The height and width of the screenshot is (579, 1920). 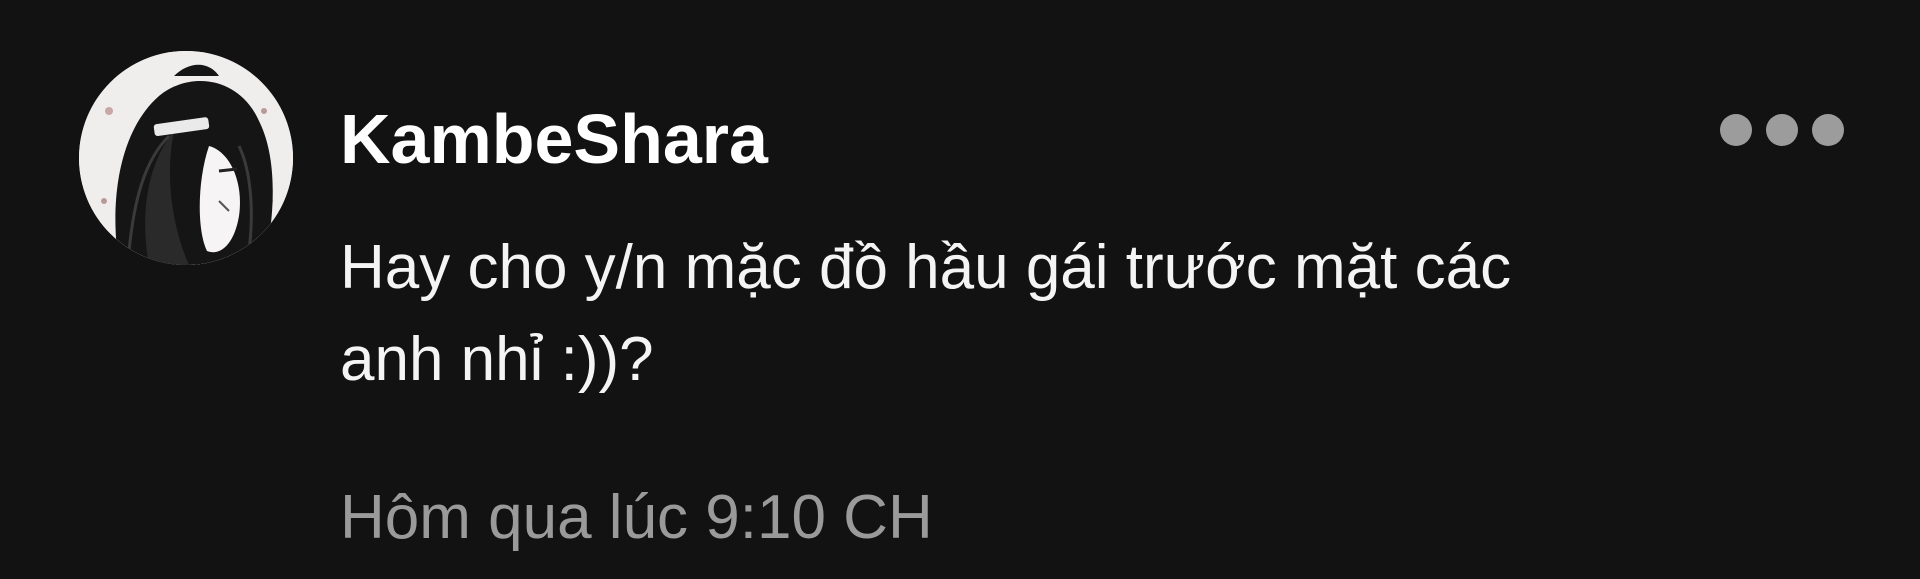 I want to click on comment-text-line-1: Hay cho y/n mặc đồ hầu gái trước mặt các, so click(x=926, y=267).